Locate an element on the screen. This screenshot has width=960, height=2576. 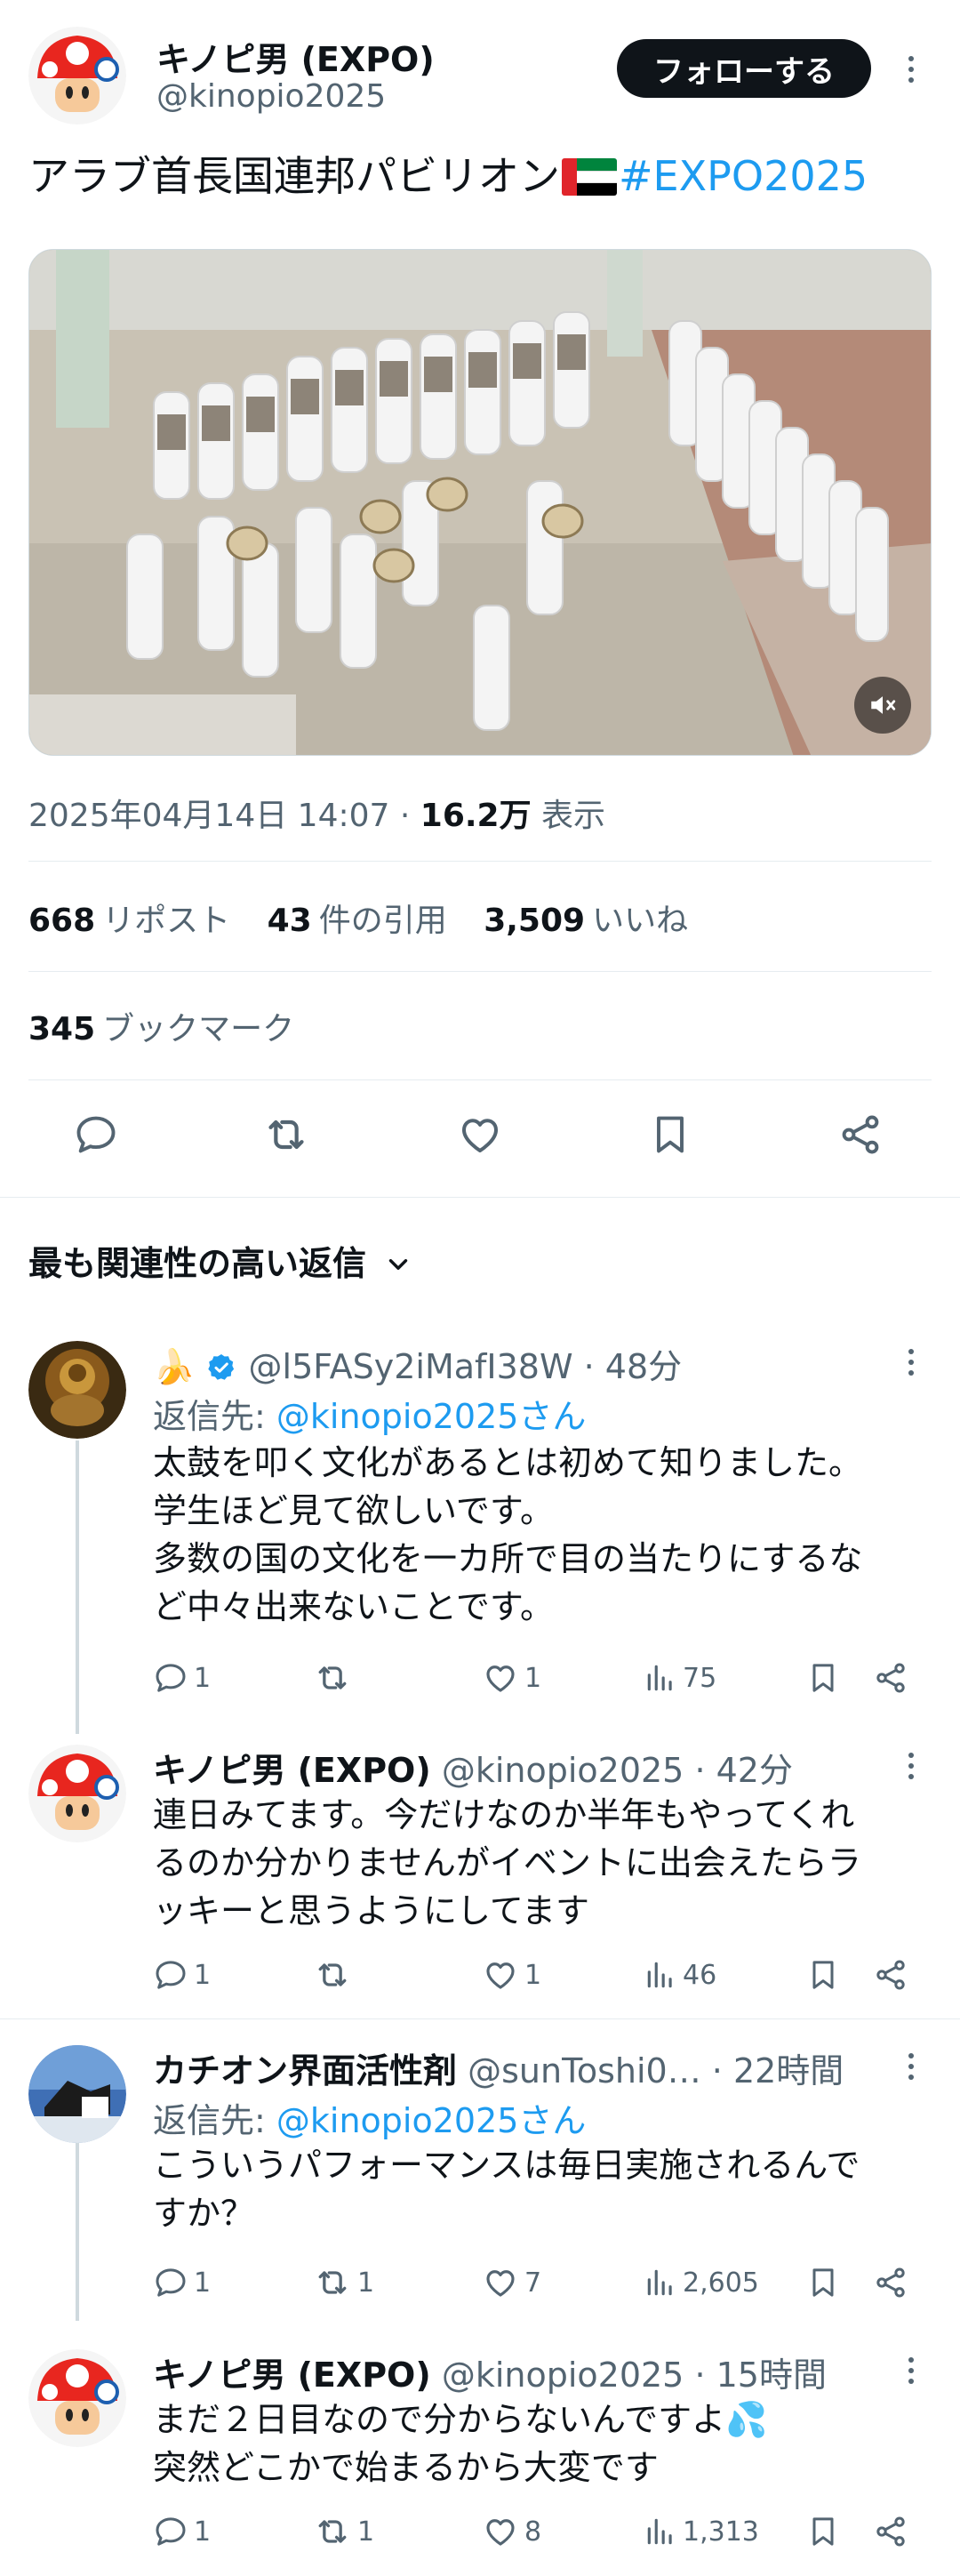
reply-time: · 15時間 is located at coordinates (760, 2375).